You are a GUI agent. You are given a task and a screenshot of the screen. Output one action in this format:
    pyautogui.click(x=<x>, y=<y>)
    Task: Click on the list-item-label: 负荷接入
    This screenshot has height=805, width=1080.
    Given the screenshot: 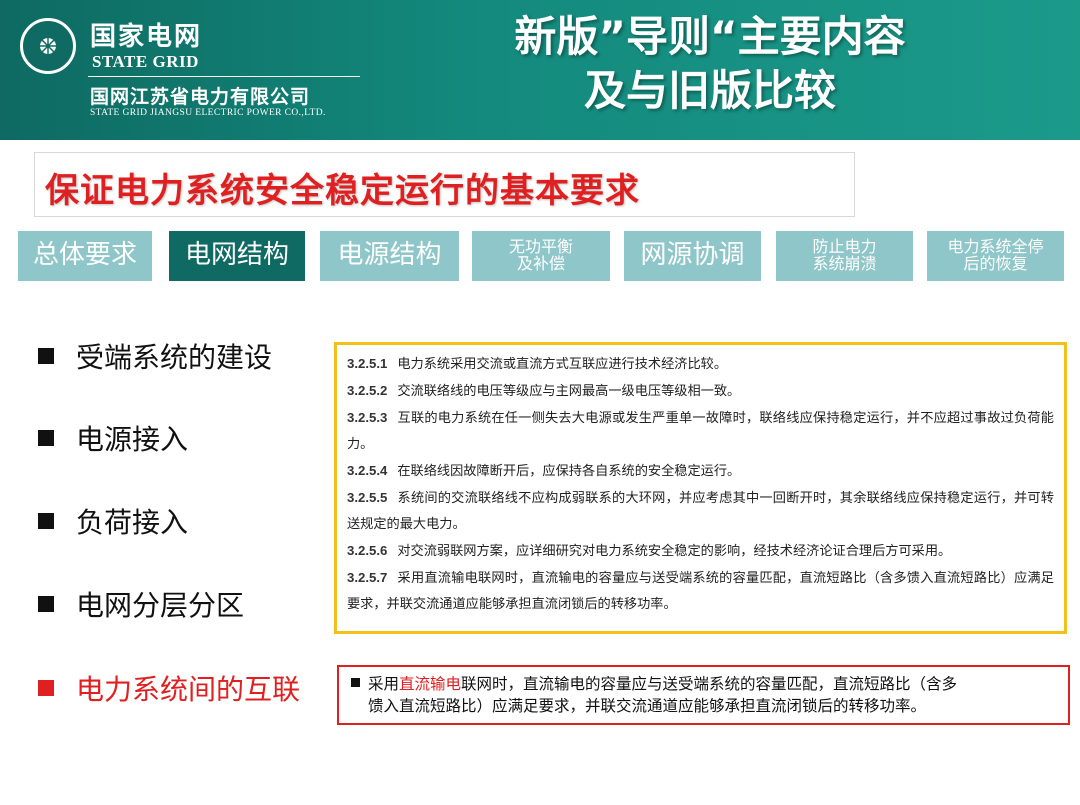 What is the action you would take?
    pyautogui.click(x=132, y=522)
    